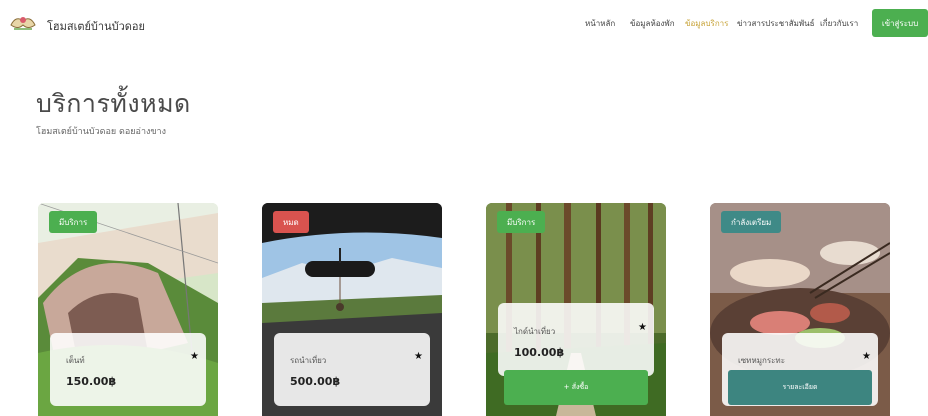 The height and width of the screenshot is (416, 928). What do you see at coordinates (75, 360) in the screenshot?
I see `service-name: เต็นท์` at bounding box center [75, 360].